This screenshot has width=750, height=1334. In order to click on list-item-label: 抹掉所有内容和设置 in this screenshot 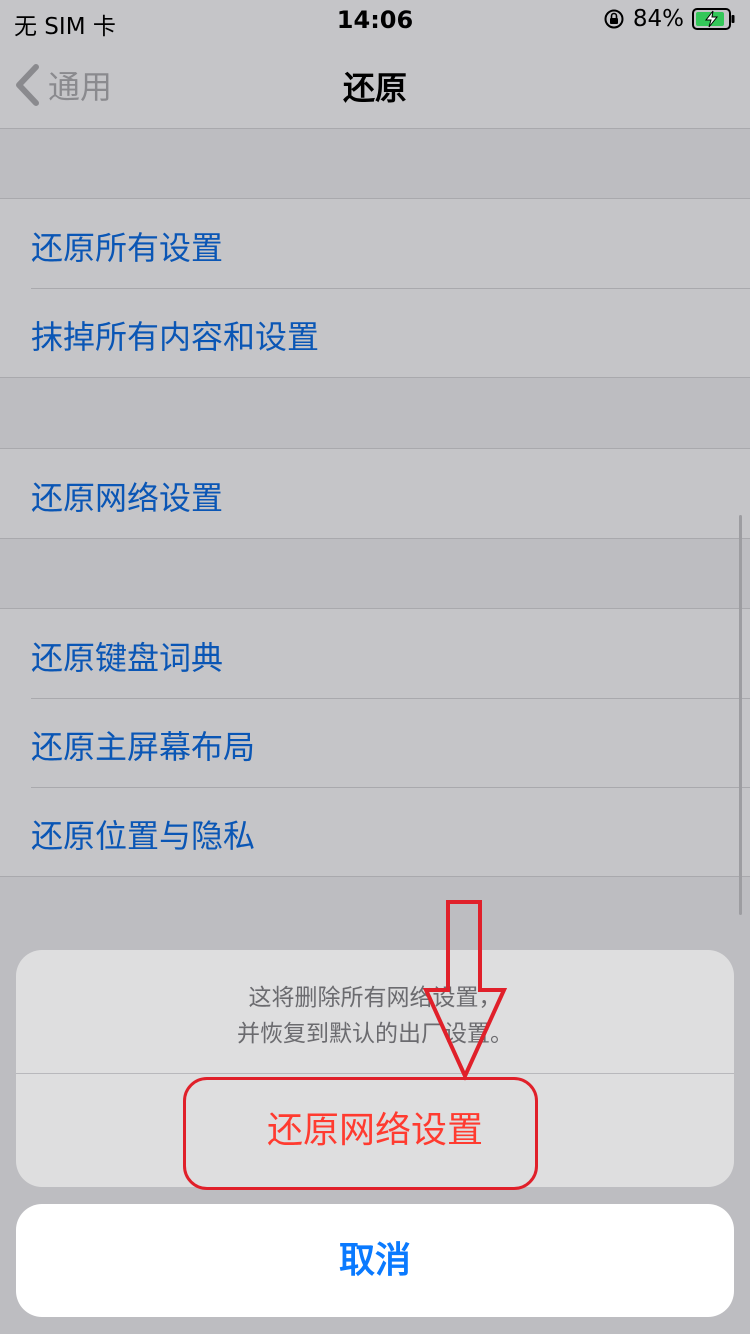, I will do `click(175, 337)`.